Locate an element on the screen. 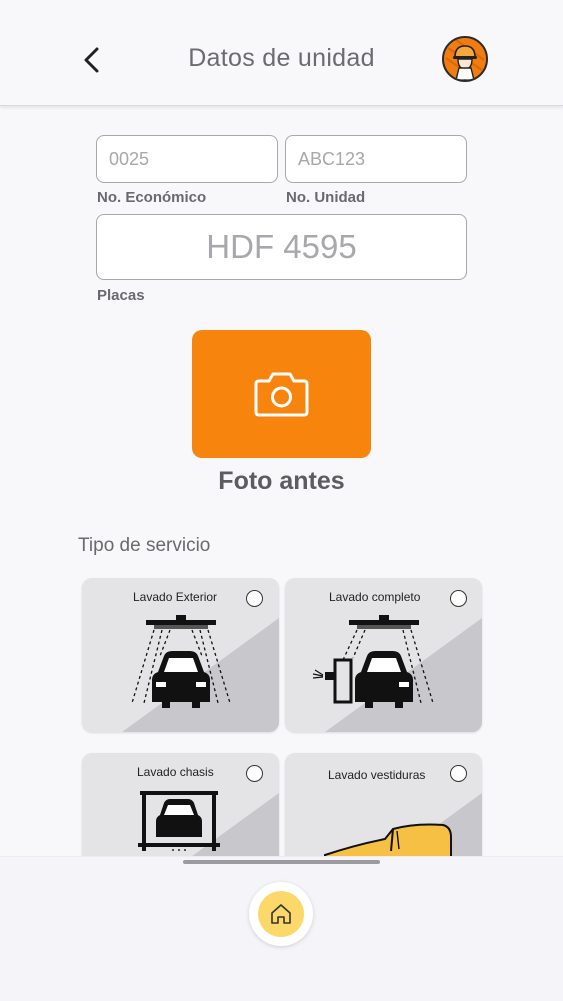  placas-input is located at coordinates (281, 247).